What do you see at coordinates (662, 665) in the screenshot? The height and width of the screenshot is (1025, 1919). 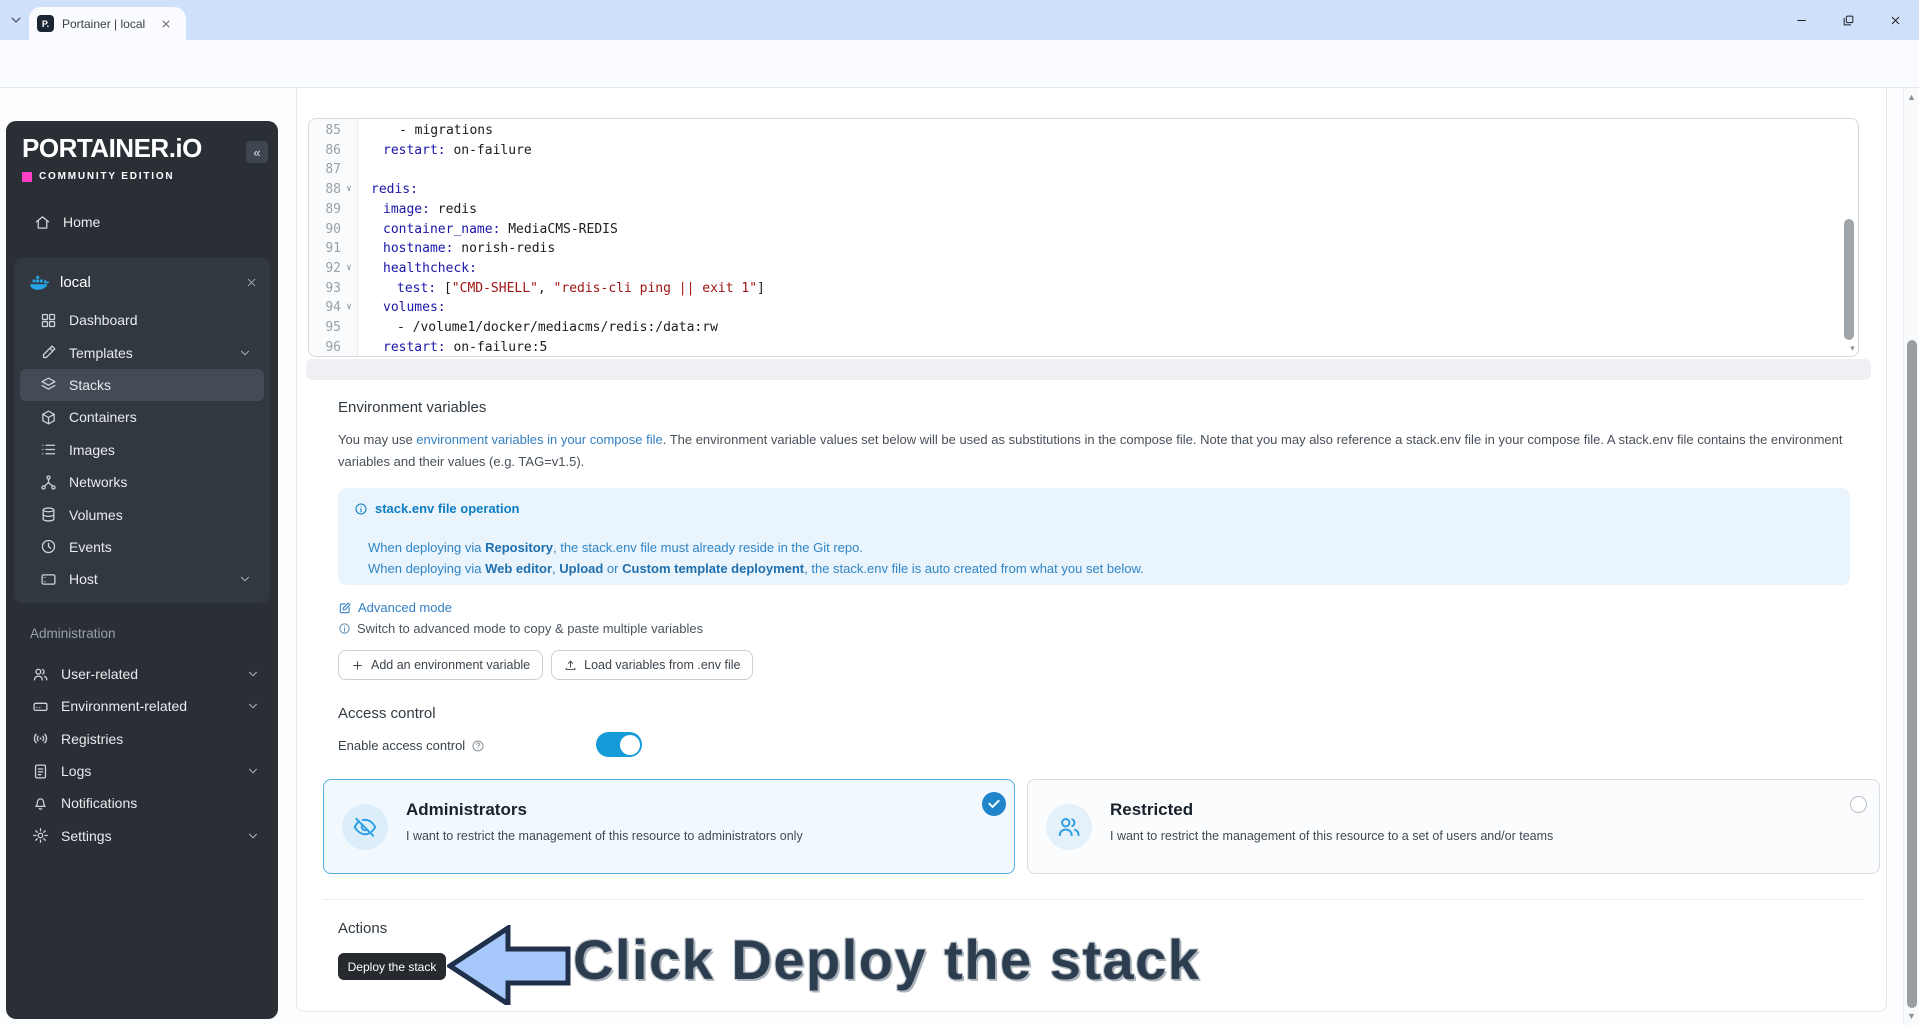 I see `button-label: Load variables from .env file` at bounding box center [662, 665].